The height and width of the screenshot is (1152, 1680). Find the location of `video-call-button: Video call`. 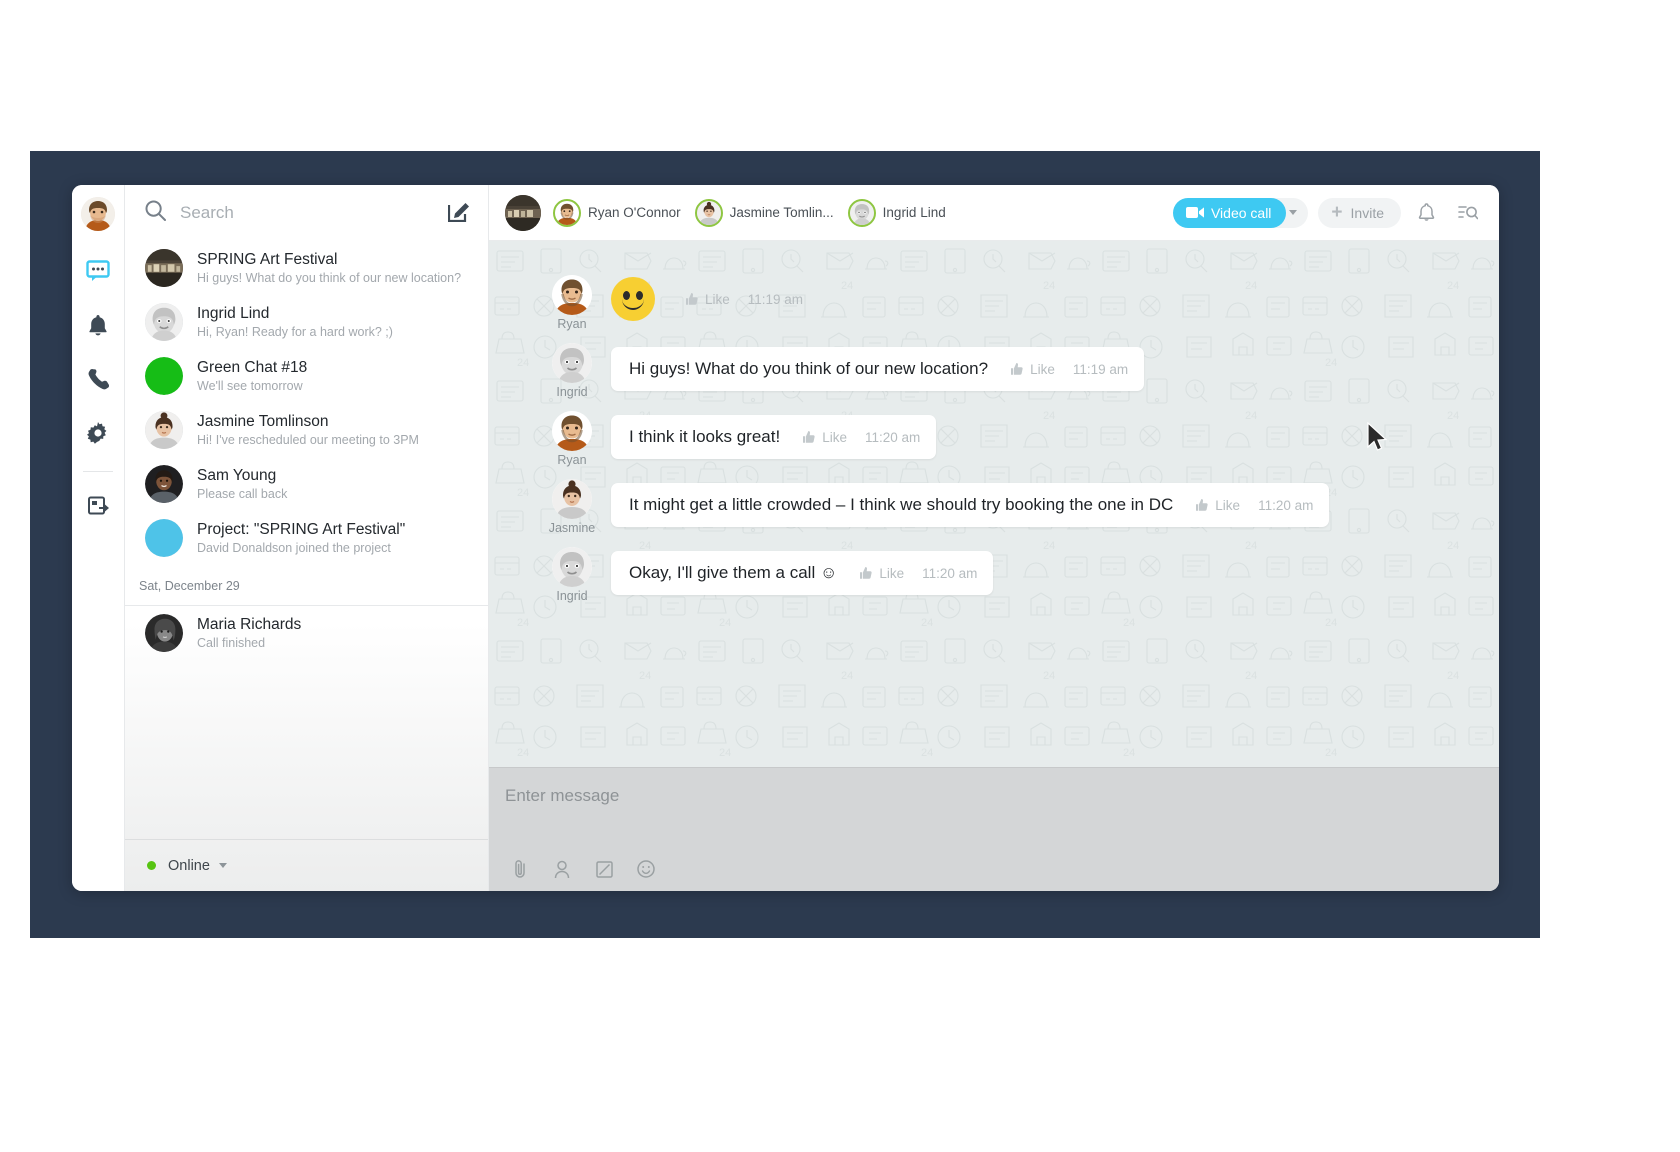

video-call-button: Video call is located at coordinates (1229, 212).